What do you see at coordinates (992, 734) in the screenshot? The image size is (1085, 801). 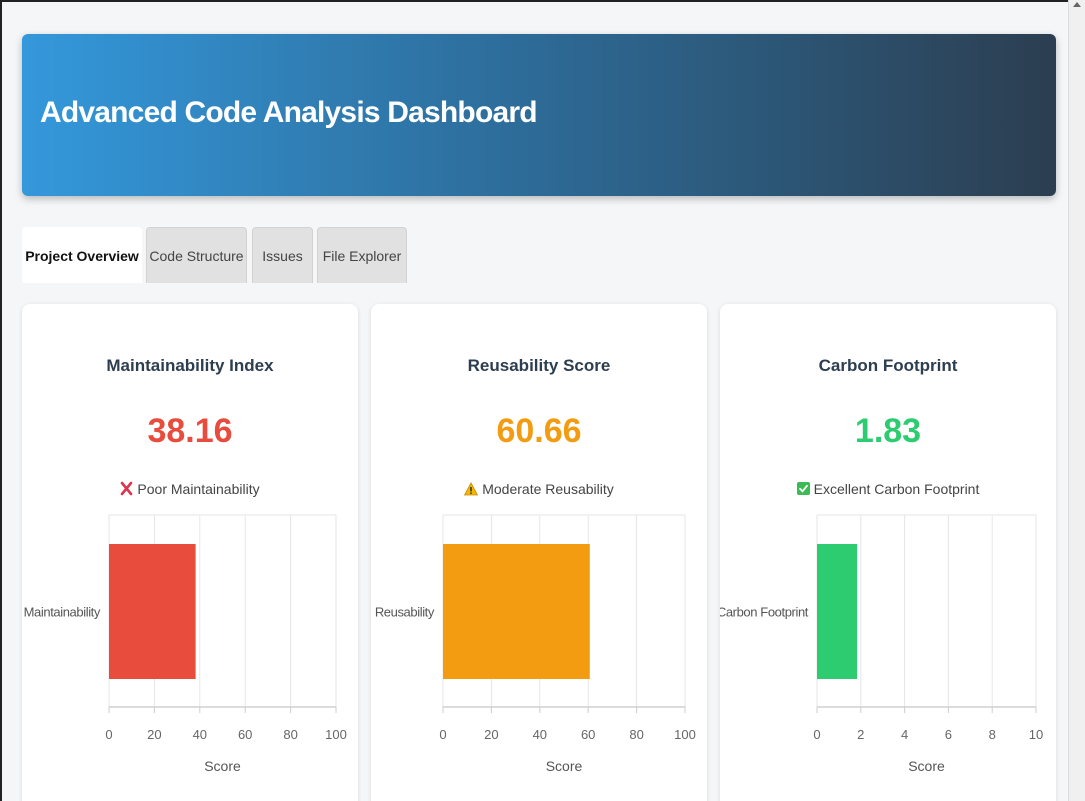 I see `x-tick-label: 8` at bounding box center [992, 734].